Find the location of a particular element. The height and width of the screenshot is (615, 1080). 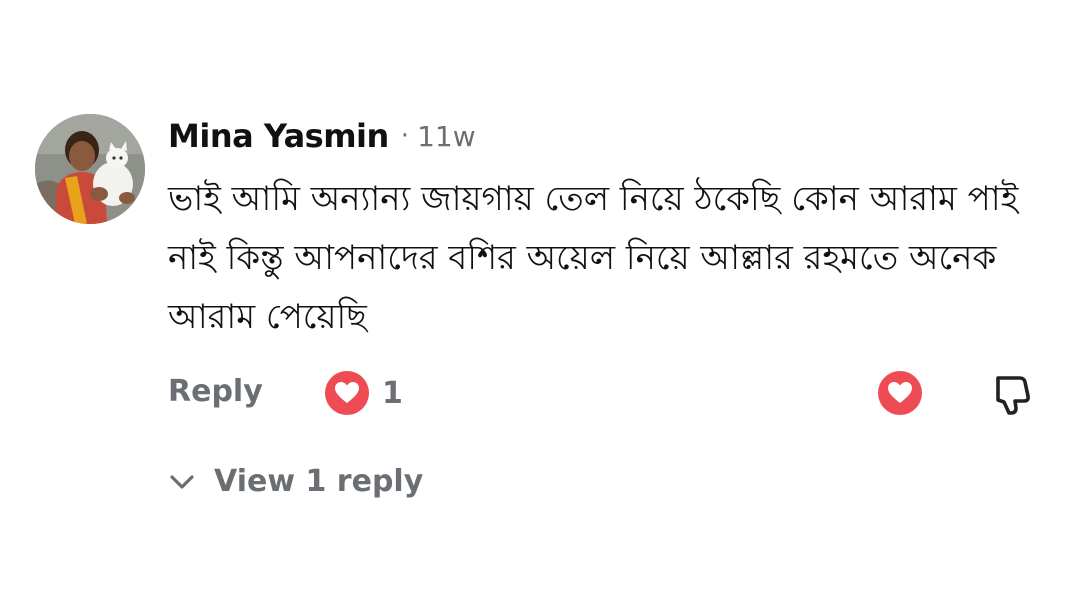

chevron-down-icon is located at coordinates (182, 481).